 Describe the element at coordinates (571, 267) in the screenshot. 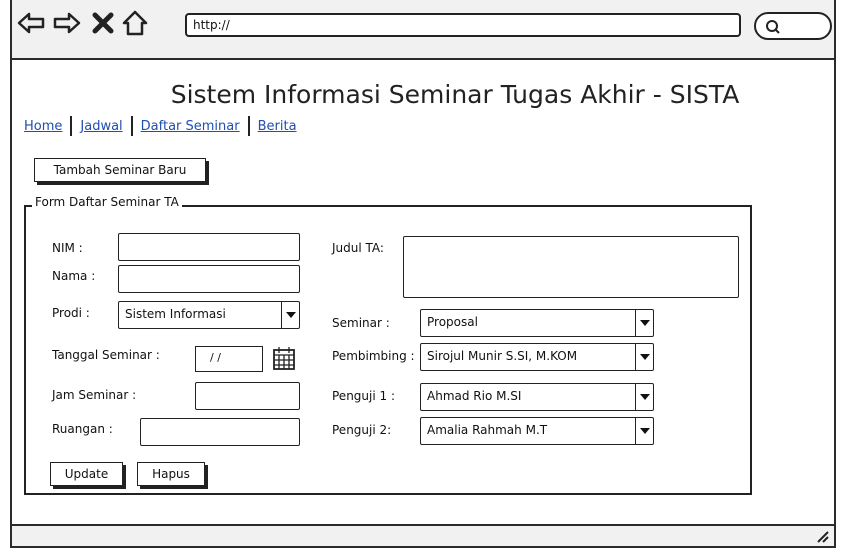

I see `judul-textarea` at that location.